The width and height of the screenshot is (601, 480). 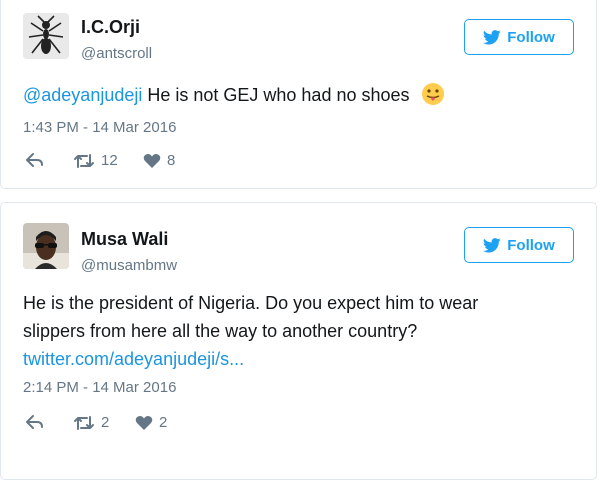 What do you see at coordinates (82, 95) in the screenshot?
I see `mention-link: @adeyanjudeji` at bounding box center [82, 95].